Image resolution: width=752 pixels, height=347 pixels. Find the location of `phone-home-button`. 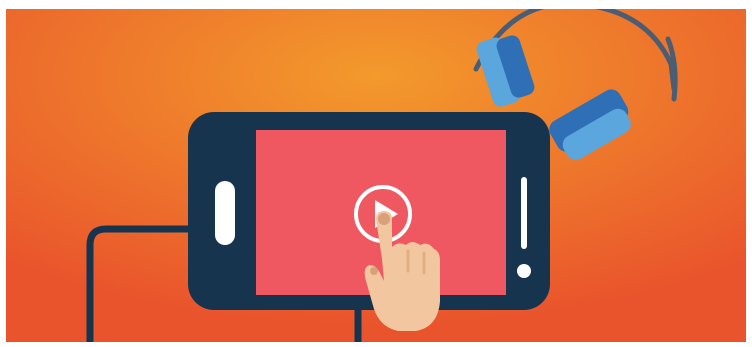

phone-home-button is located at coordinates (225, 213).